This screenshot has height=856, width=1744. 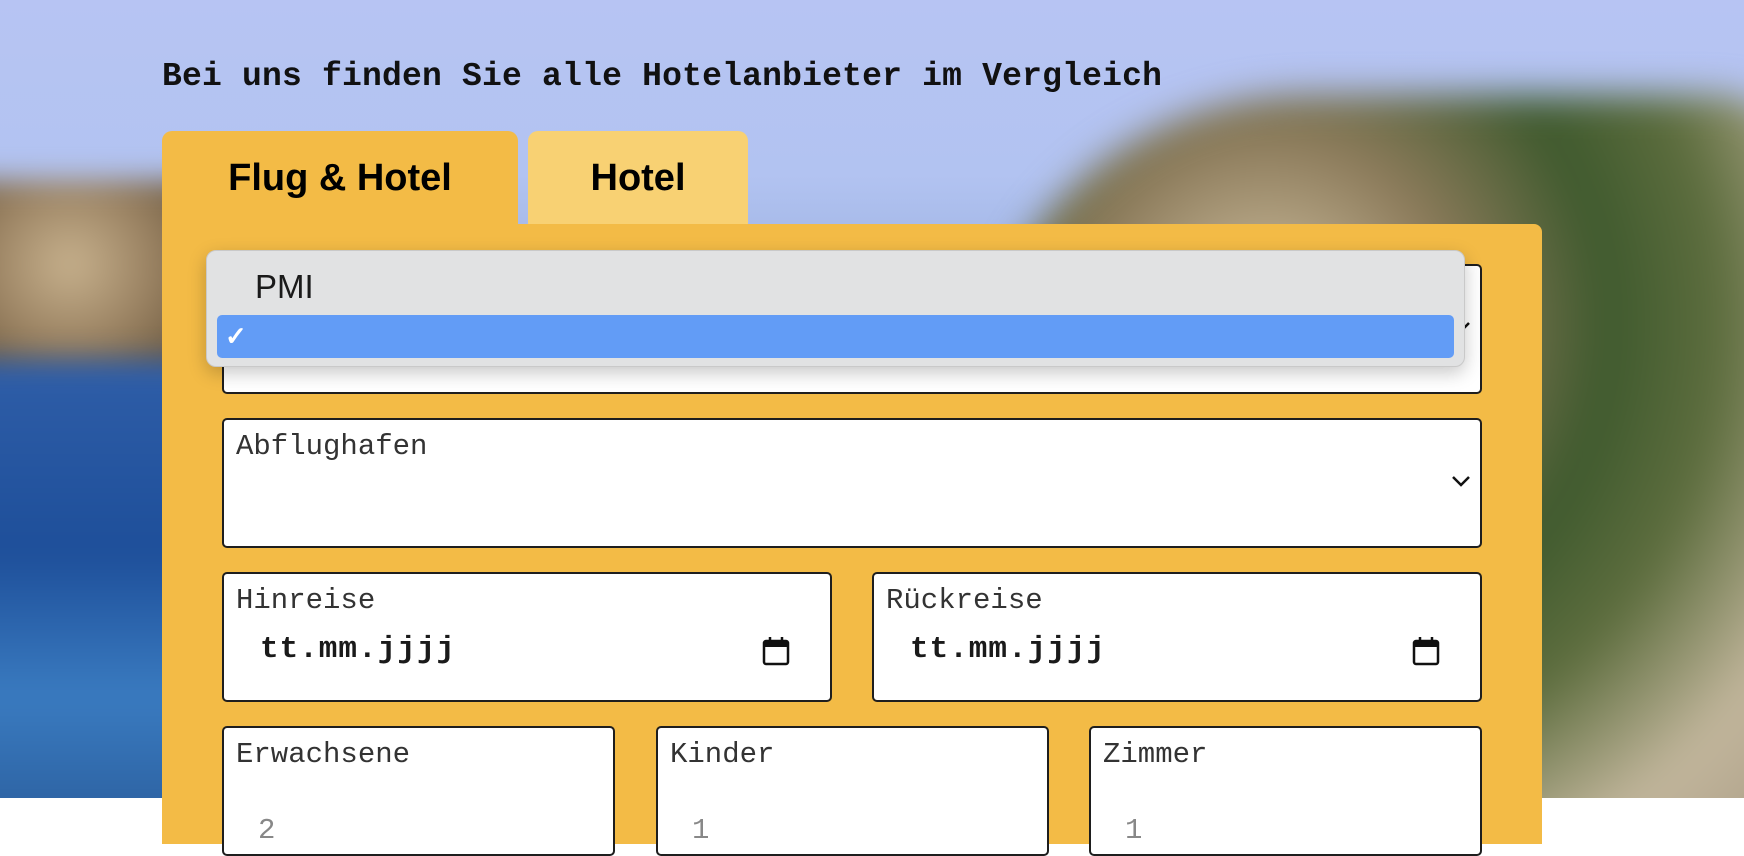 What do you see at coordinates (236, 336) in the screenshot?
I see `checkmark-icon: ✓` at bounding box center [236, 336].